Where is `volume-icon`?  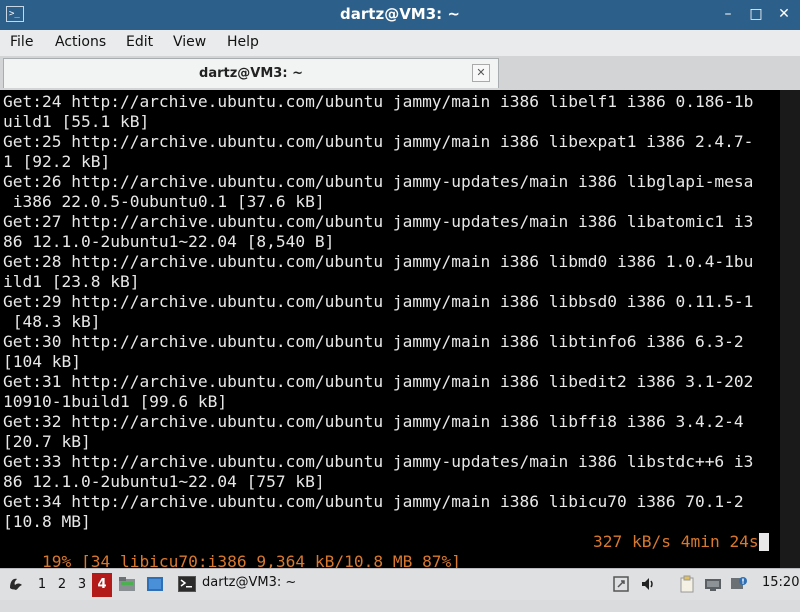
volume-icon is located at coordinates (649, 584).